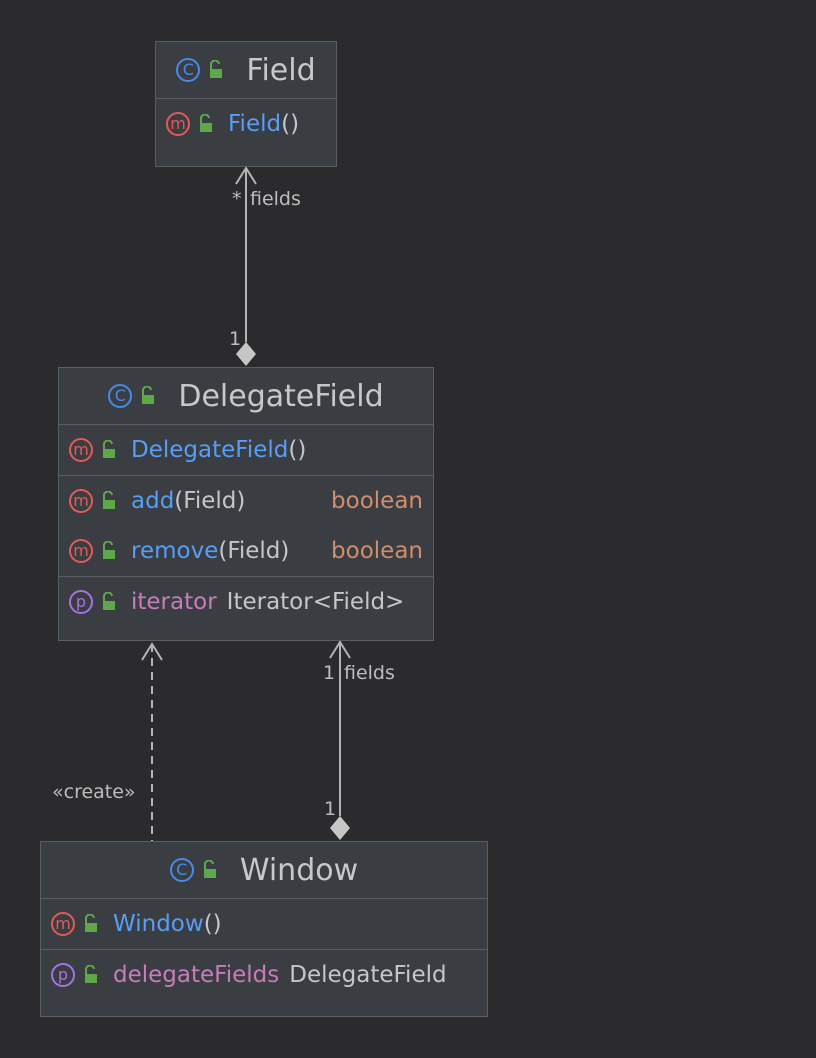  I want to click on member-row-constructor: m Field(), so click(246, 124).